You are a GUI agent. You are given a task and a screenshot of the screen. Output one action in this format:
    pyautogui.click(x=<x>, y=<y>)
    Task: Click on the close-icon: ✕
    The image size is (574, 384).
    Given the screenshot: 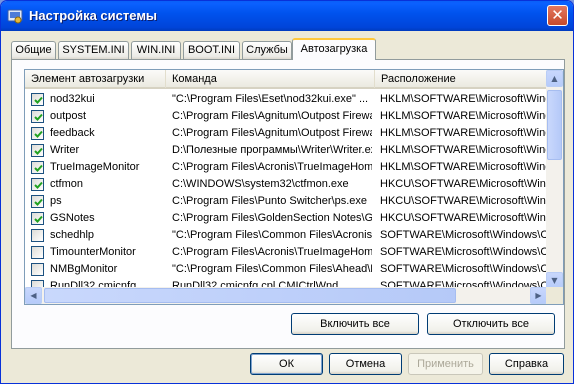 What is the action you would take?
    pyautogui.click(x=557, y=15)
    